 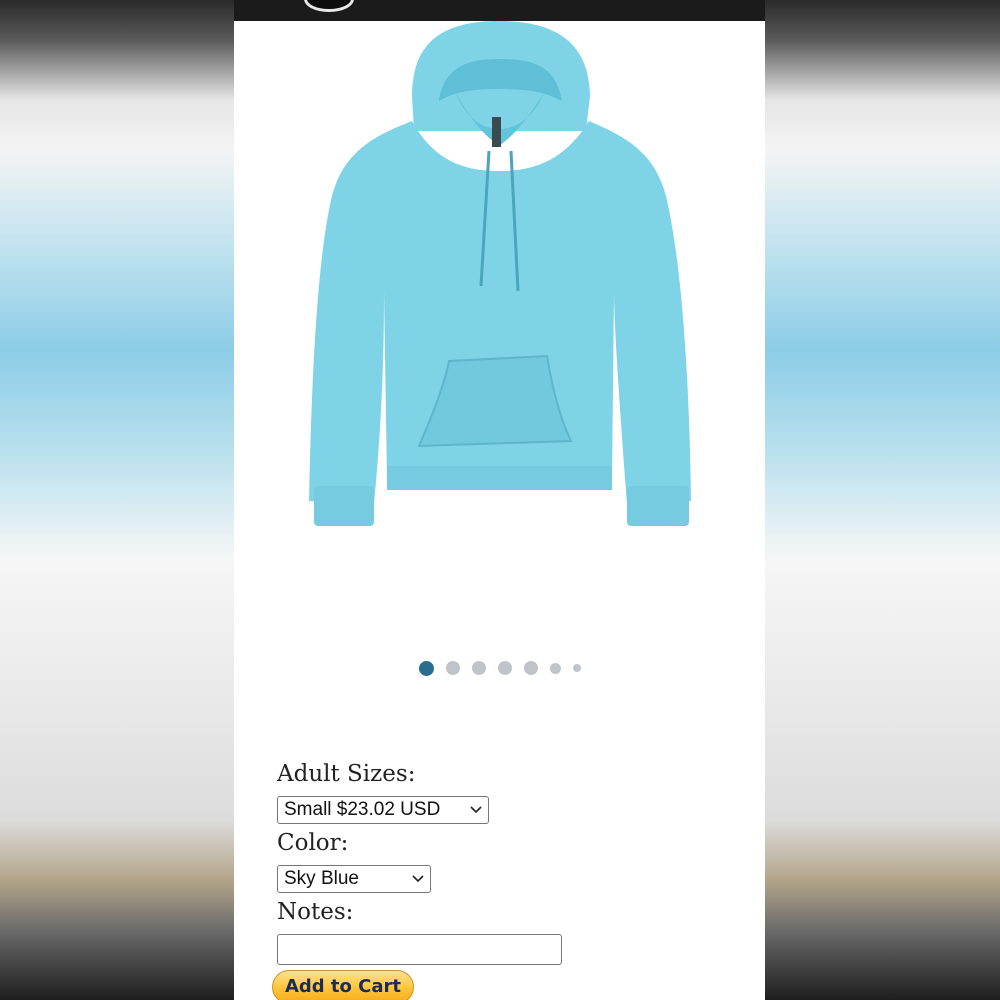 I want to click on sizes-label: Adult Sizes:, so click(x=346, y=774).